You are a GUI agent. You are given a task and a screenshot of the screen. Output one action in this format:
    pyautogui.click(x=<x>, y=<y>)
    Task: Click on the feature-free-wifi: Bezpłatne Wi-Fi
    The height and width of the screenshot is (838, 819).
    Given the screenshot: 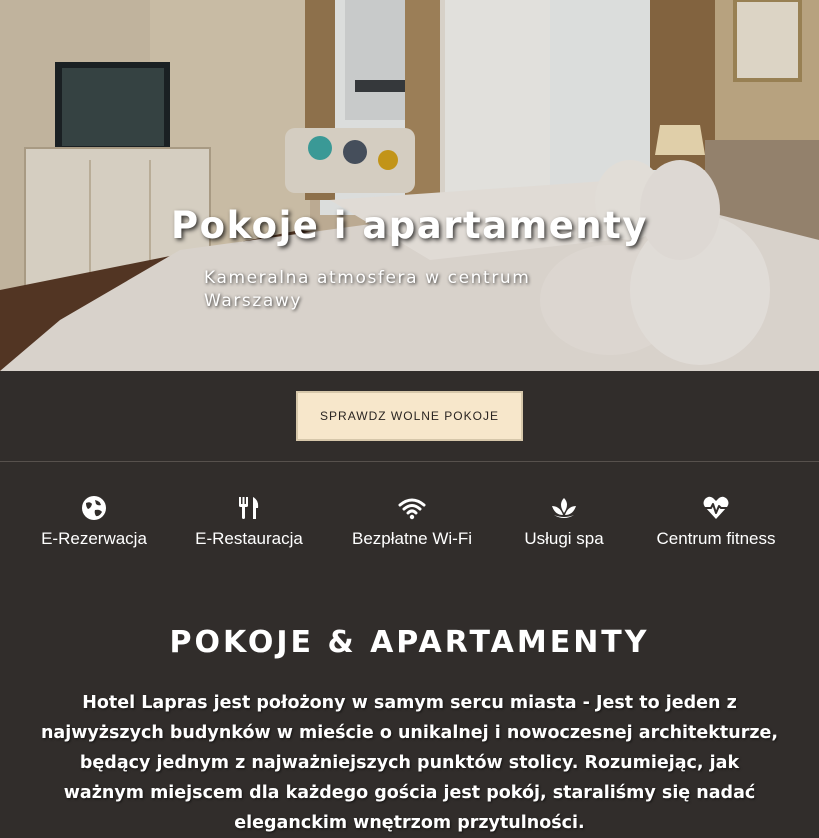 What is the action you would take?
    pyautogui.click(x=412, y=522)
    